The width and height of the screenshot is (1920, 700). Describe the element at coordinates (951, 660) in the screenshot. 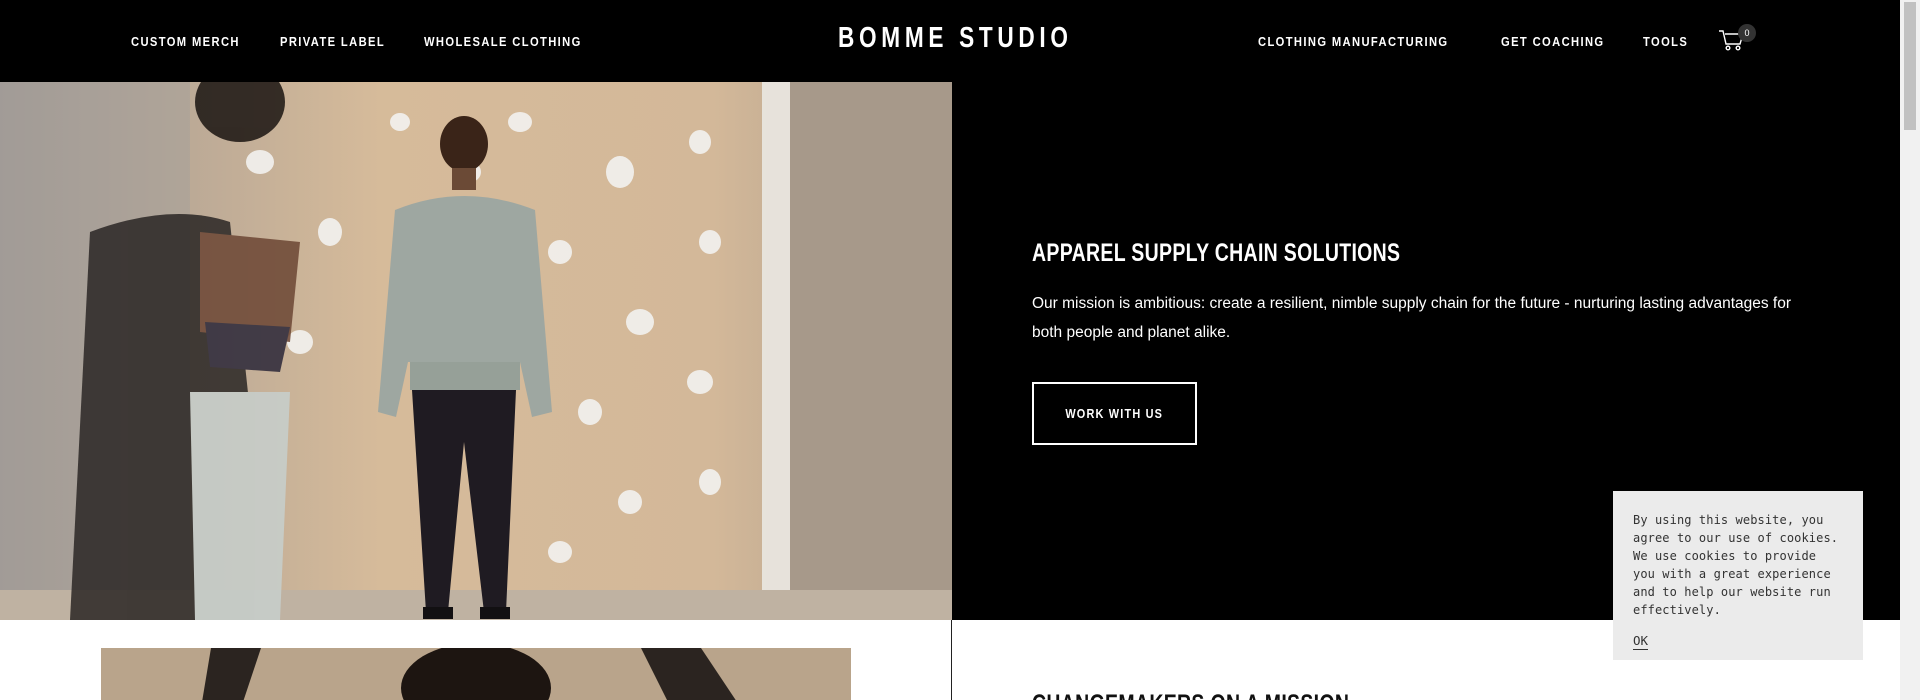

I see `section-divider` at that location.